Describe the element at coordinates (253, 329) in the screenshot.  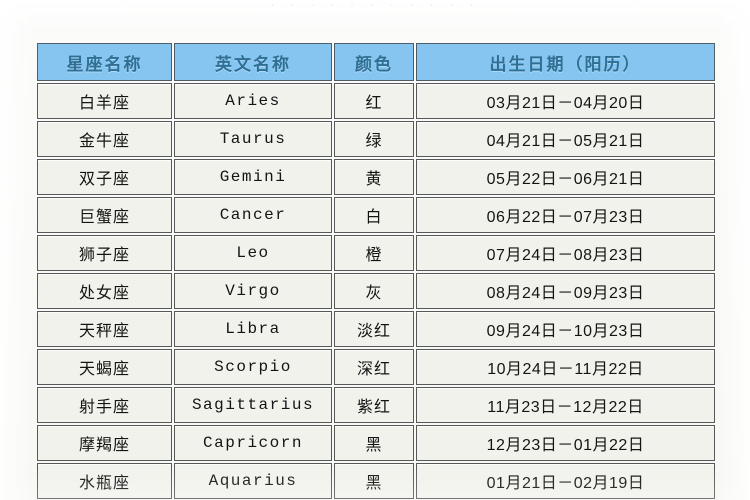
I see `cell-english-name: Libra` at that location.